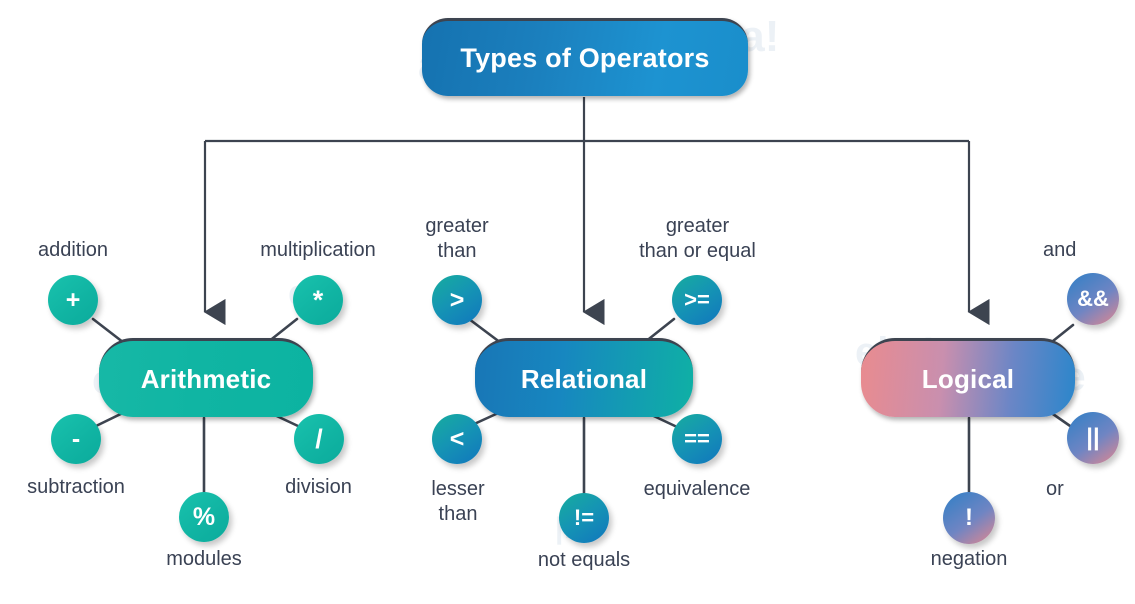  I want to click on operator-symbol: *, so click(318, 299).